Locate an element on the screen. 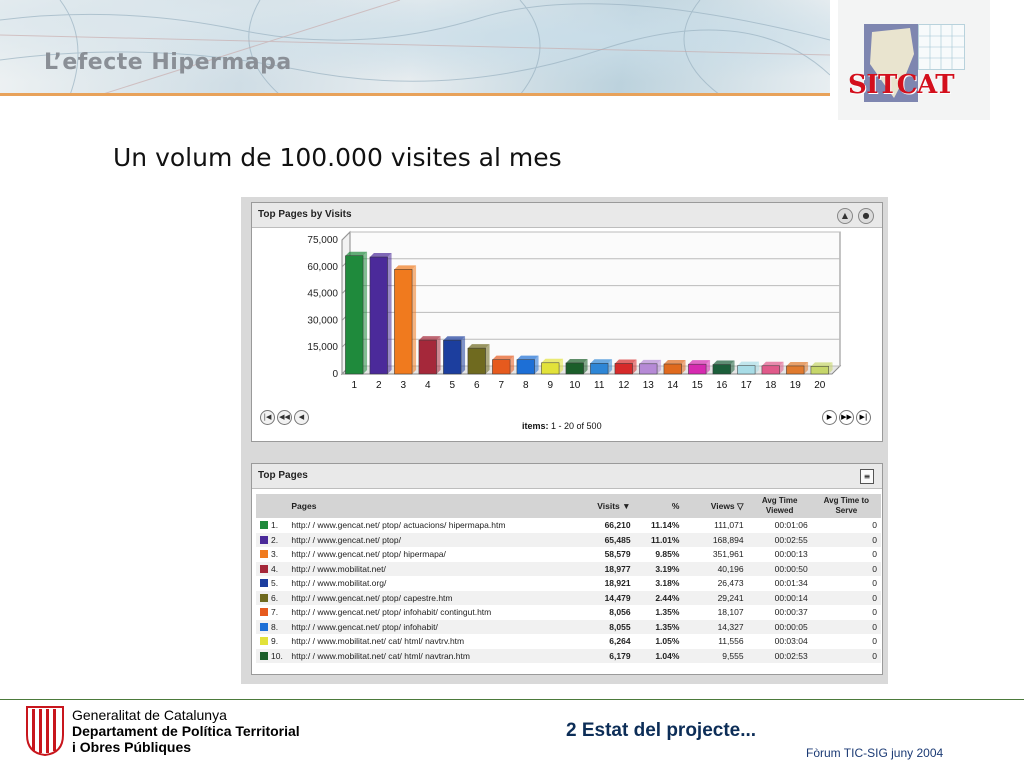 The height and width of the screenshot is (768, 1024). x-tick-label: 7 is located at coordinates (501, 385).